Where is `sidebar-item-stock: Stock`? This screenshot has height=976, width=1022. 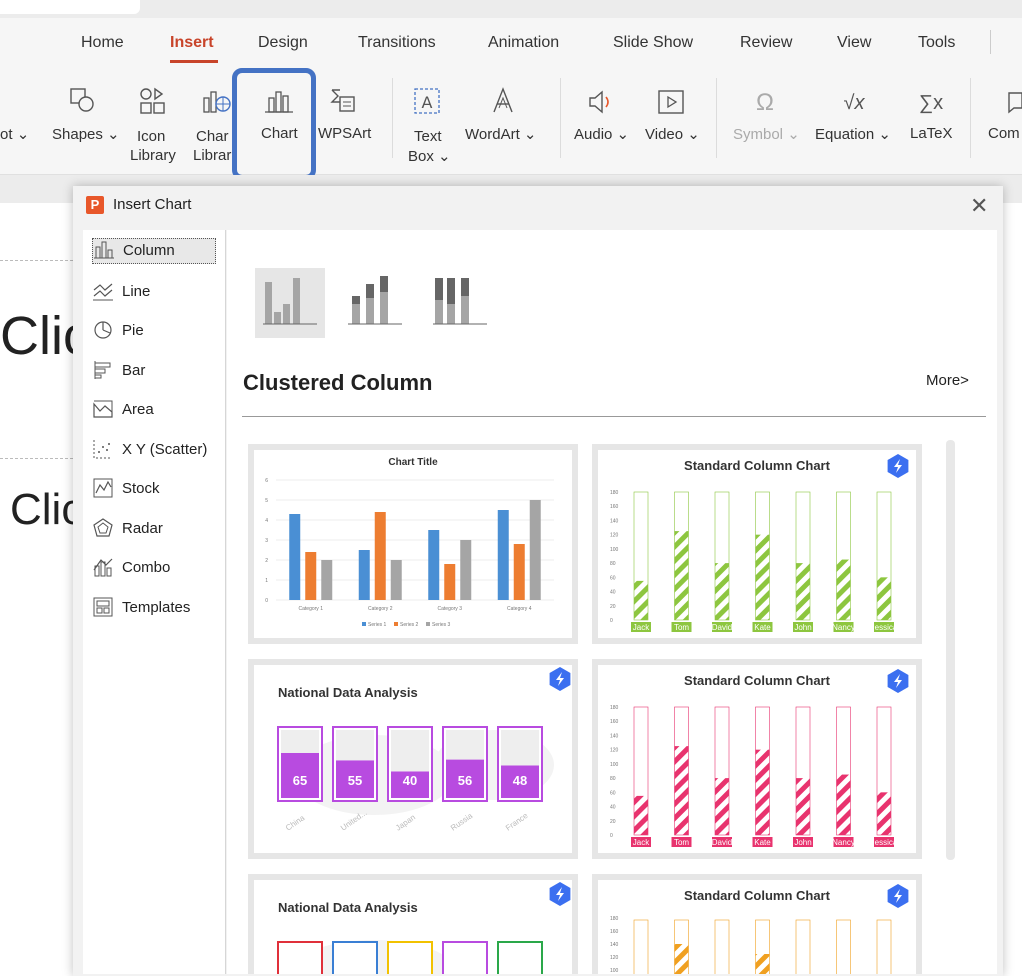
sidebar-item-stock: Stock is located at coordinates (154, 490).